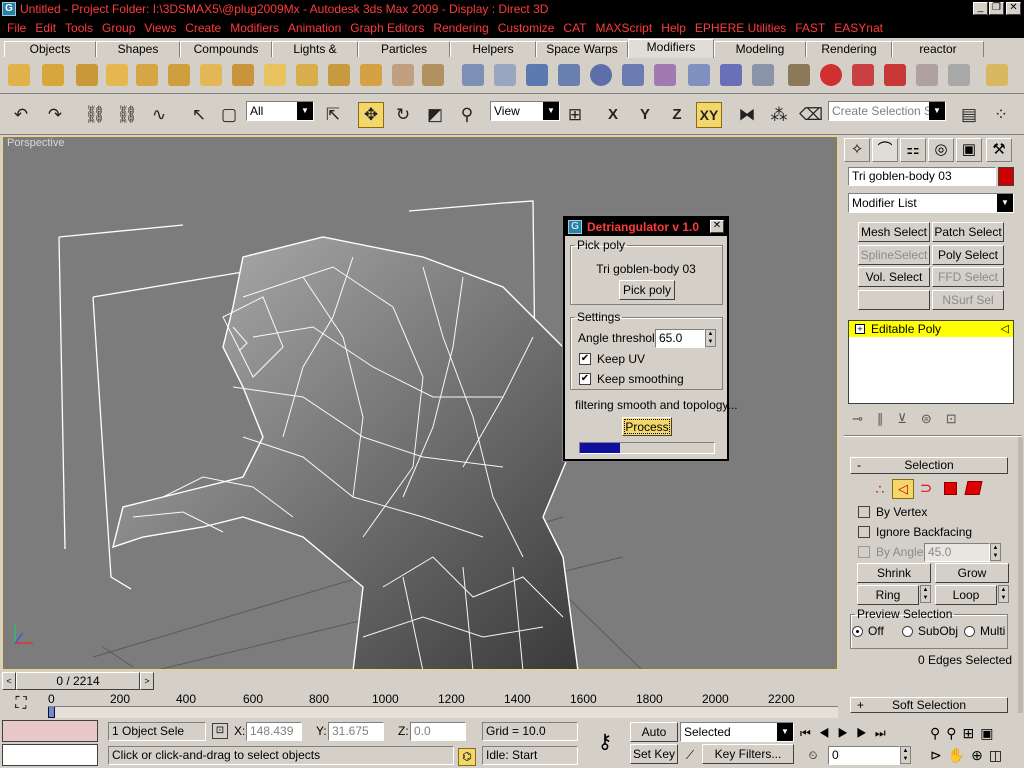  I want to click on redo-icon: ↷, so click(55, 115).